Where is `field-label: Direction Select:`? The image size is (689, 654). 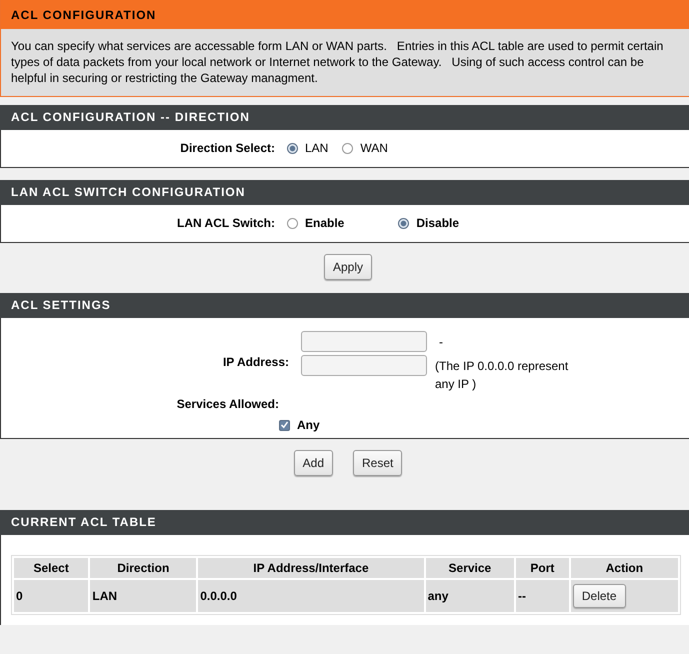
field-label: Direction Select: is located at coordinates (227, 148).